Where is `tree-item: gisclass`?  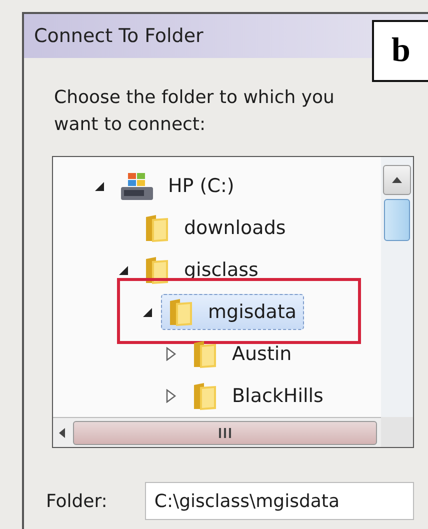 tree-item: gisclass is located at coordinates (201, 270).